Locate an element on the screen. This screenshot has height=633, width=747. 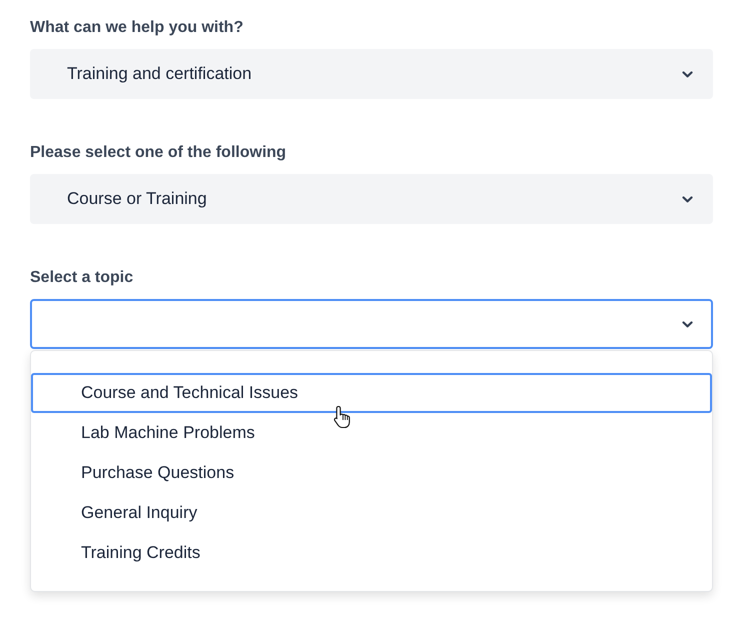
field-label: Select a topic is located at coordinates (82, 278).